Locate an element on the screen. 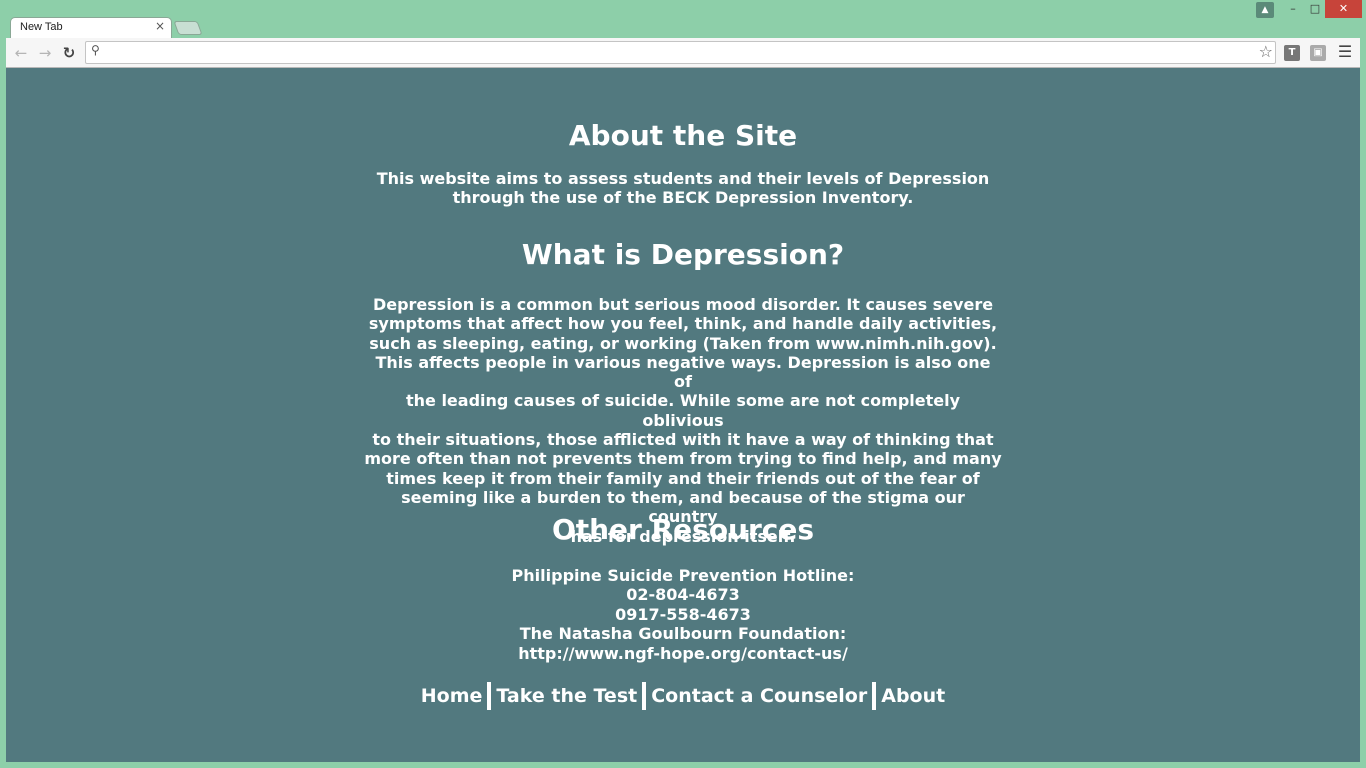 The width and height of the screenshot is (1366, 768). bookmark-star-icon: ☆ is located at coordinates (1266, 51).